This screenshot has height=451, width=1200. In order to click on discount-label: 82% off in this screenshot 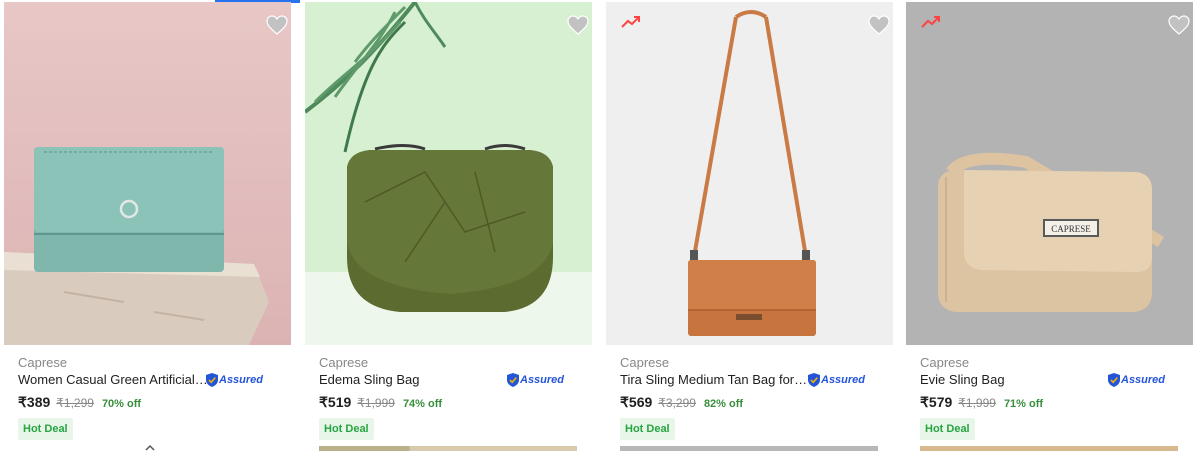, I will do `click(723, 404)`.